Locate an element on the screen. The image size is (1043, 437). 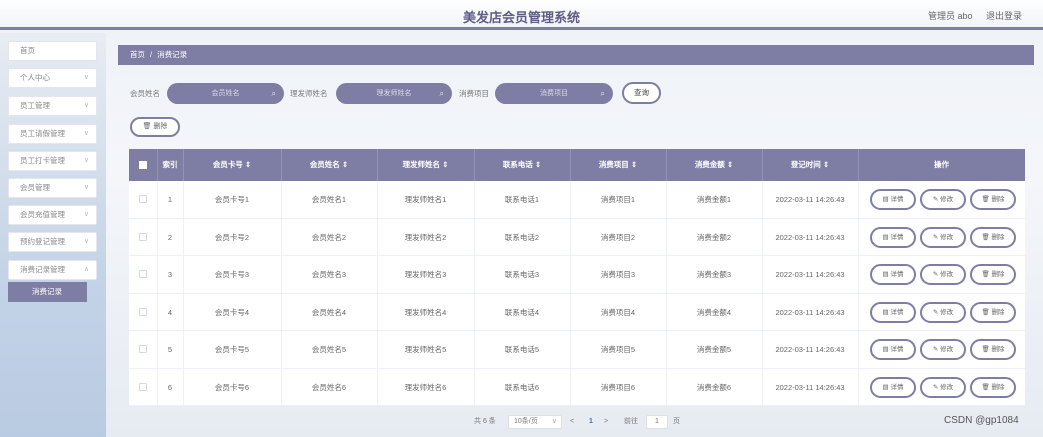
sidebar-item-consumption: 消费记录管理 ∧ is located at coordinates (52, 270).